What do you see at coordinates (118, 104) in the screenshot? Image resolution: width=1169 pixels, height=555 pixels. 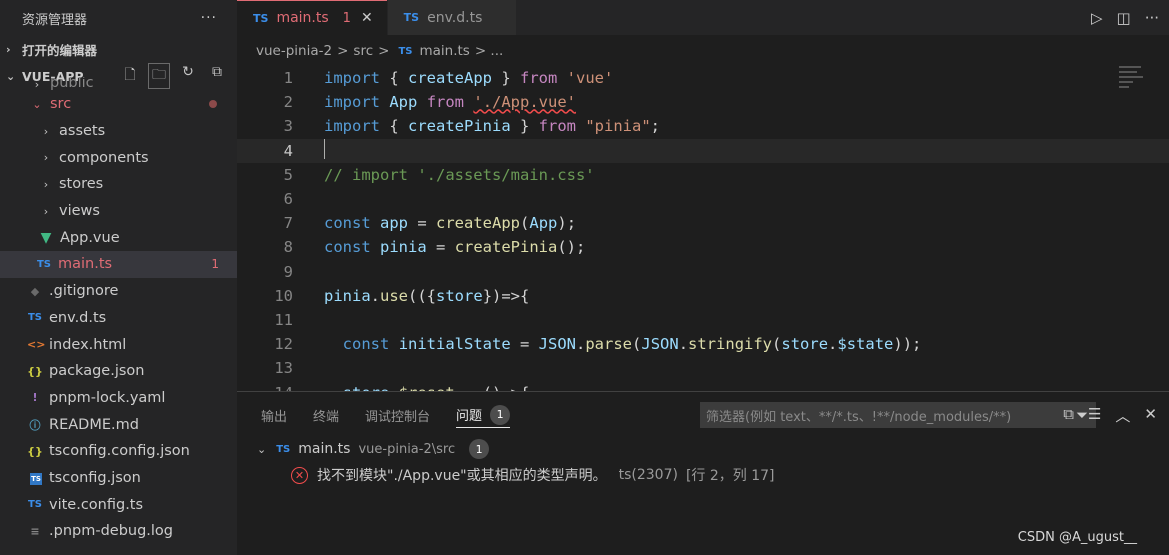 I see `tree-item-src: ⌄ src` at bounding box center [118, 104].